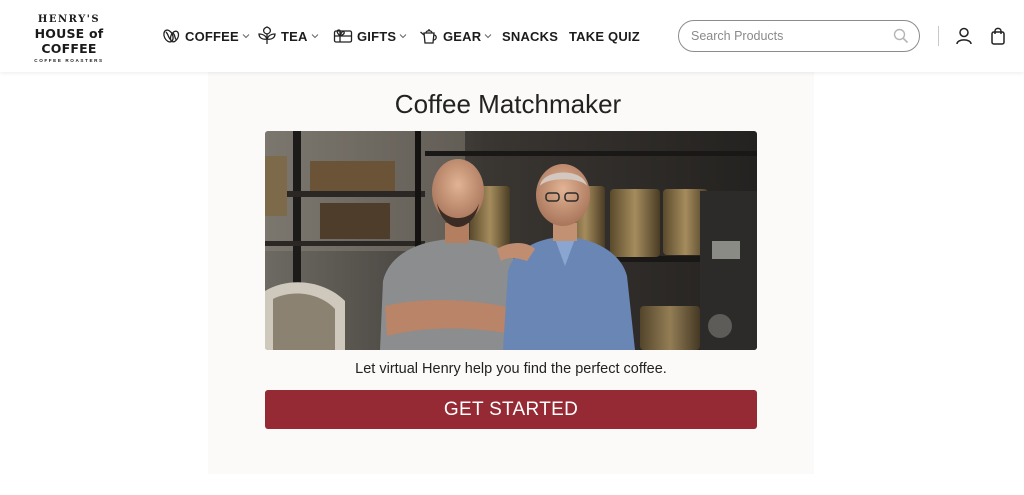 Image resolution: width=1024 pixels, height=495 pixels. I want to click on header-divider, so click(938, 36).